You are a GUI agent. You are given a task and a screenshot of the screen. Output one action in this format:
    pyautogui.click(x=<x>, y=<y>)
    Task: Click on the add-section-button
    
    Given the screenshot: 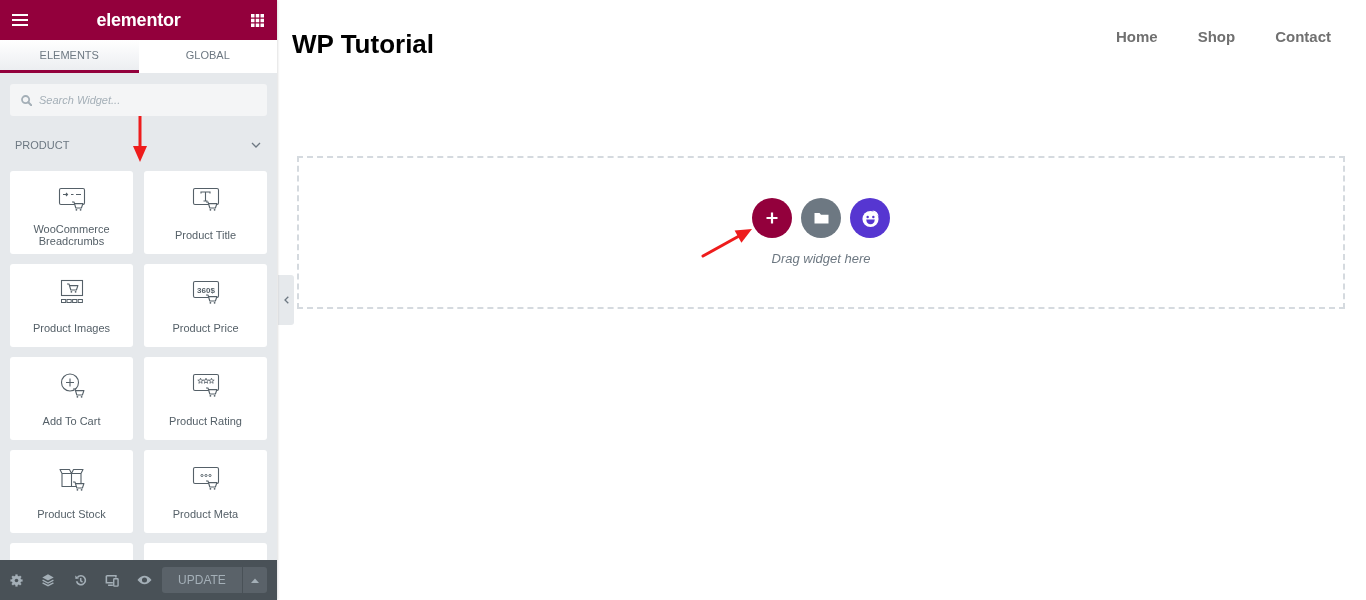 What is the action you would take?
    pyautogui.click(x=772, y=218)
    